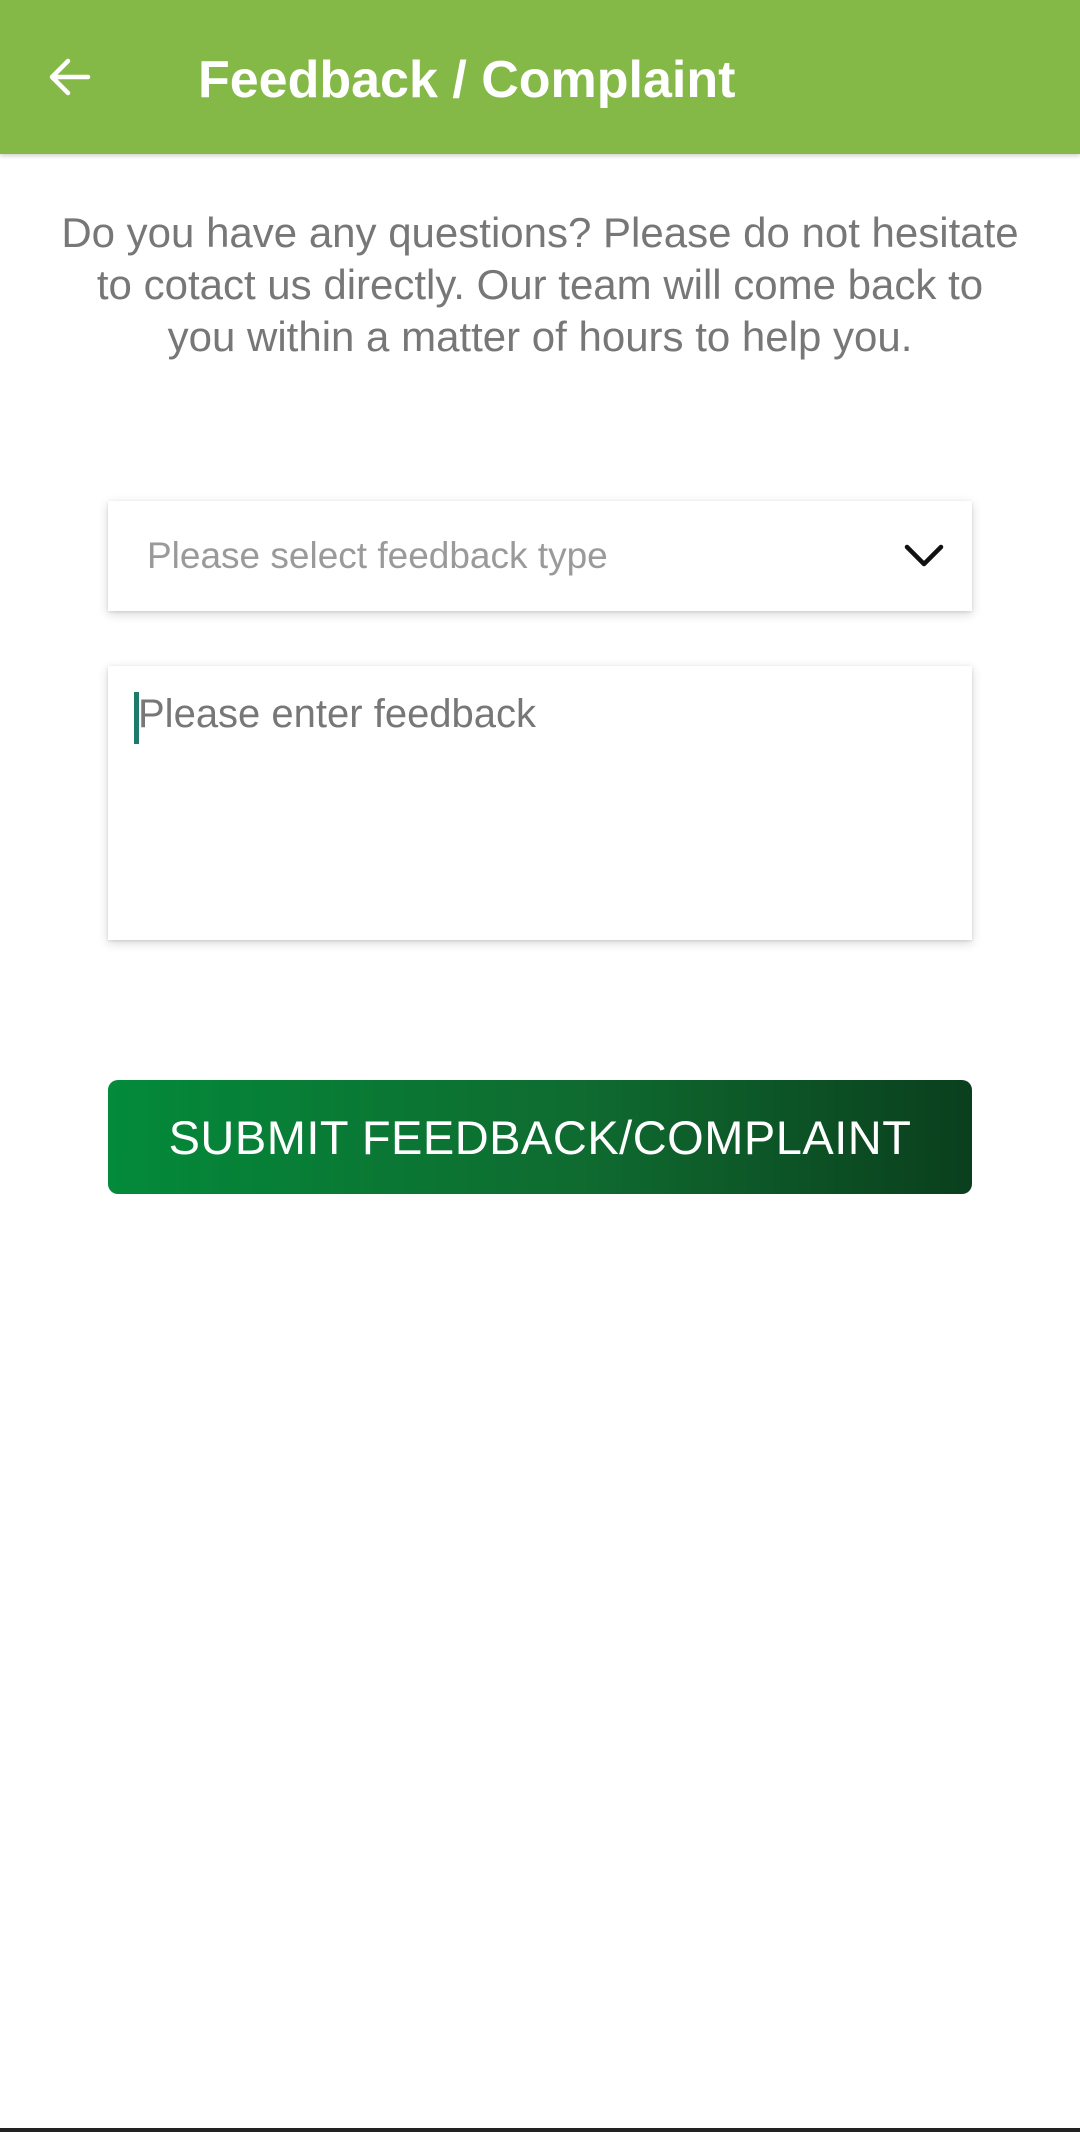 This screenshot has width=1080, height=2132. I want to click on feedback-type-select: Please select feedback type, so click(540, 556).